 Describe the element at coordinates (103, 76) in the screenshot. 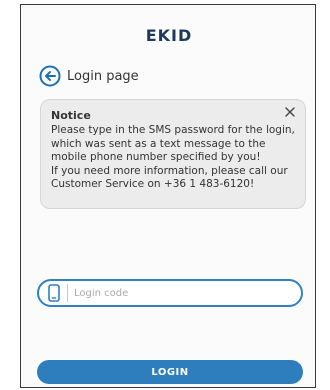

I see `back-link-label: Login page` at that location.